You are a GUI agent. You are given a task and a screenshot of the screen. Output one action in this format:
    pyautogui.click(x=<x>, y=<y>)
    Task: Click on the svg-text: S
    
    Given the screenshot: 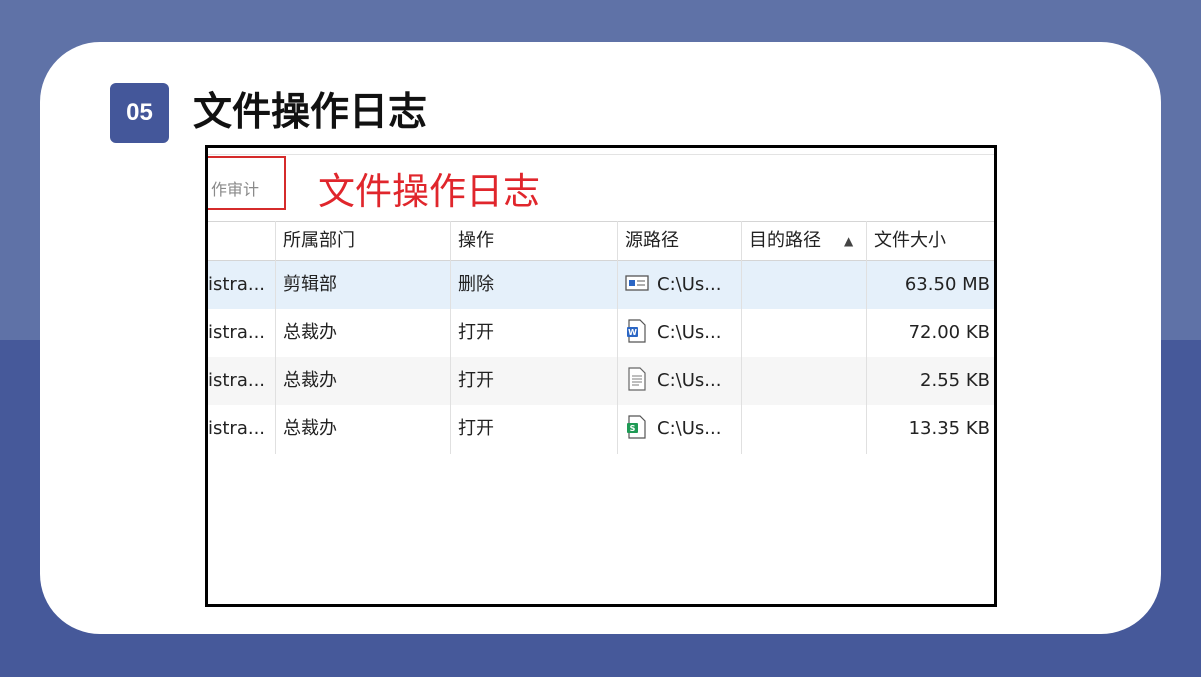 What is the action you would take?
    pyautogui.click(x=633, y=428)
    